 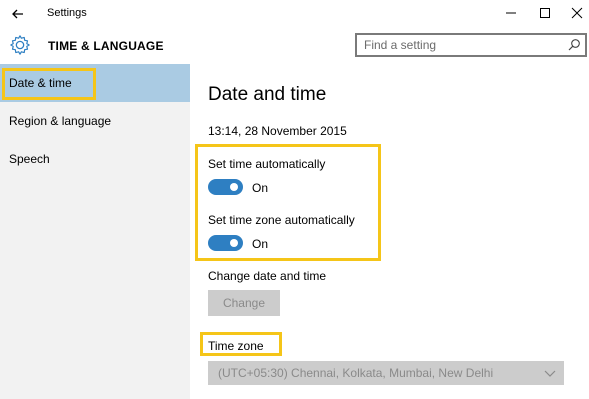 What do you see at coordinates (60, 121) in the screenshot?
I see `sidebar-item-label: Region & language` at bounding box center [60, 121].